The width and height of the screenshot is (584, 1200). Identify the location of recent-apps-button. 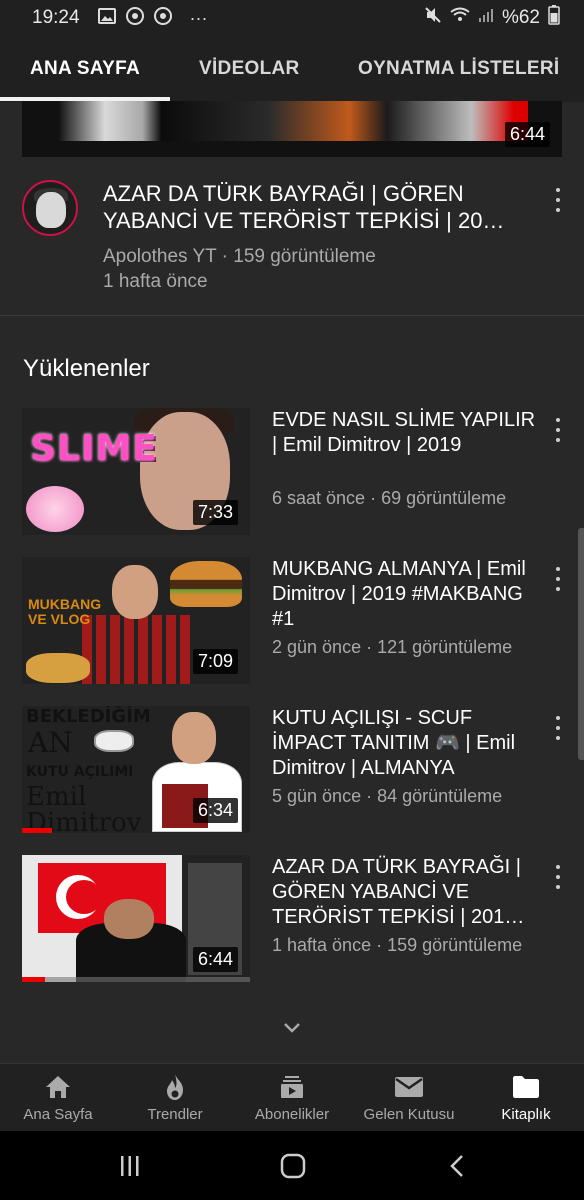
(130, 1166).